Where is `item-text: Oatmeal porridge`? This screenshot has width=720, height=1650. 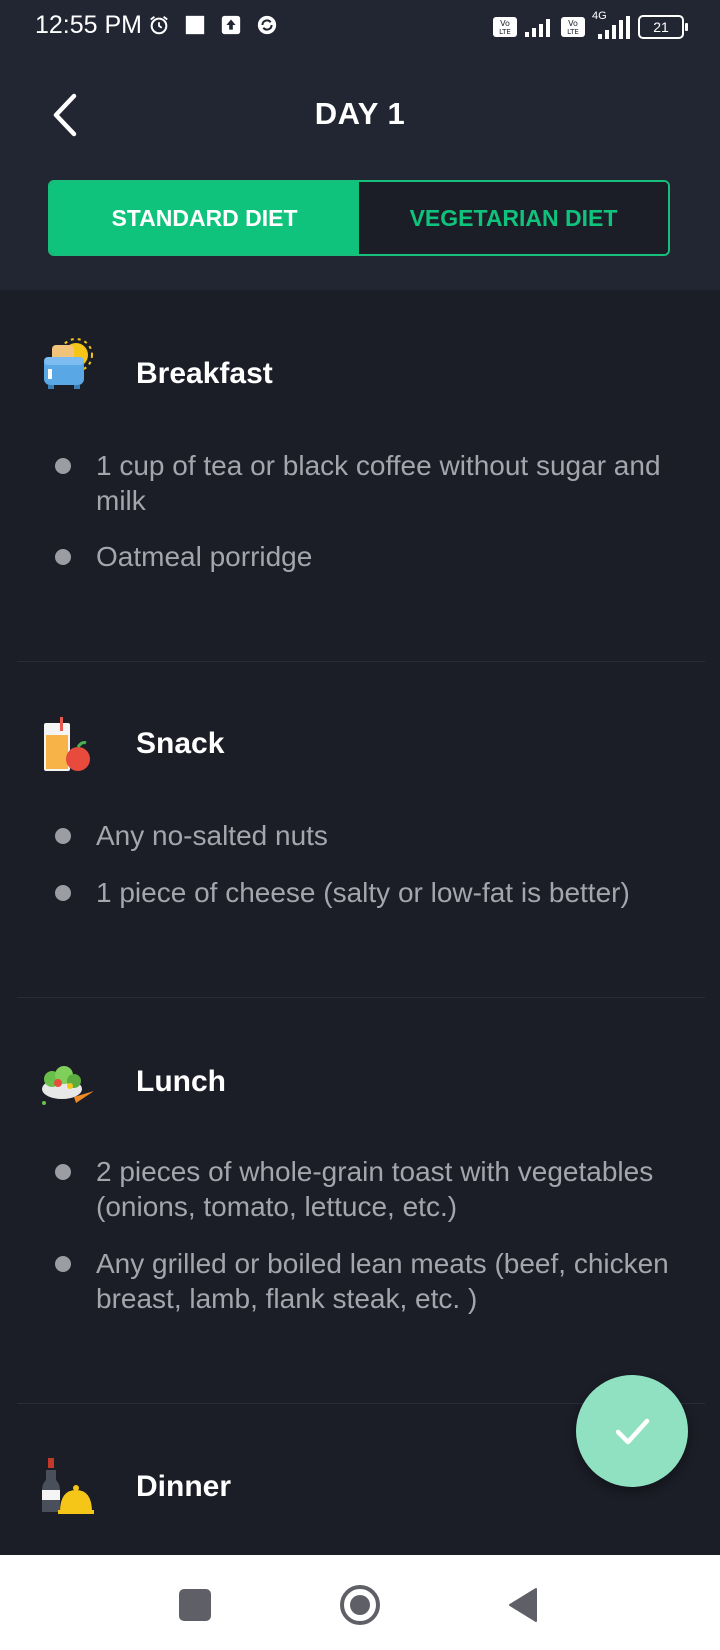 item-text: Oatmeal porridge is located at coordinates (204, 556).